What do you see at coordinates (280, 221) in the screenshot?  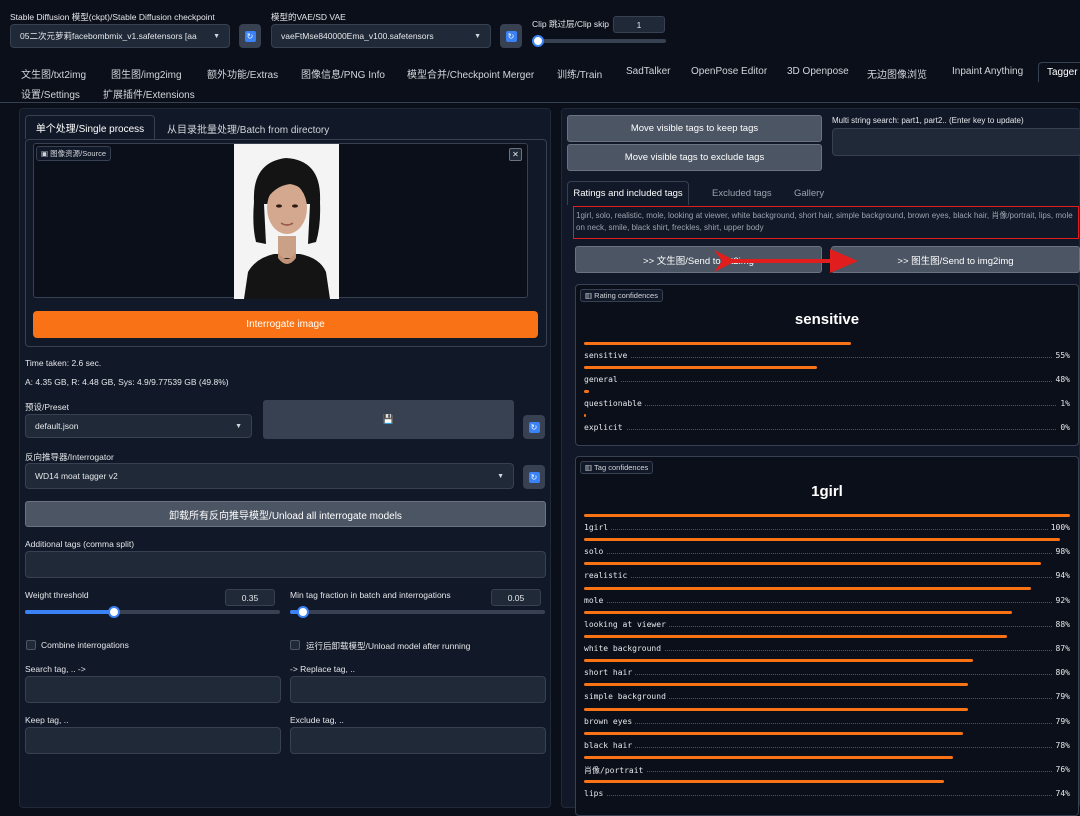 I see `image-drop-area: ▣ 图像资源/Source ✕` at bounding box center [280, 221].